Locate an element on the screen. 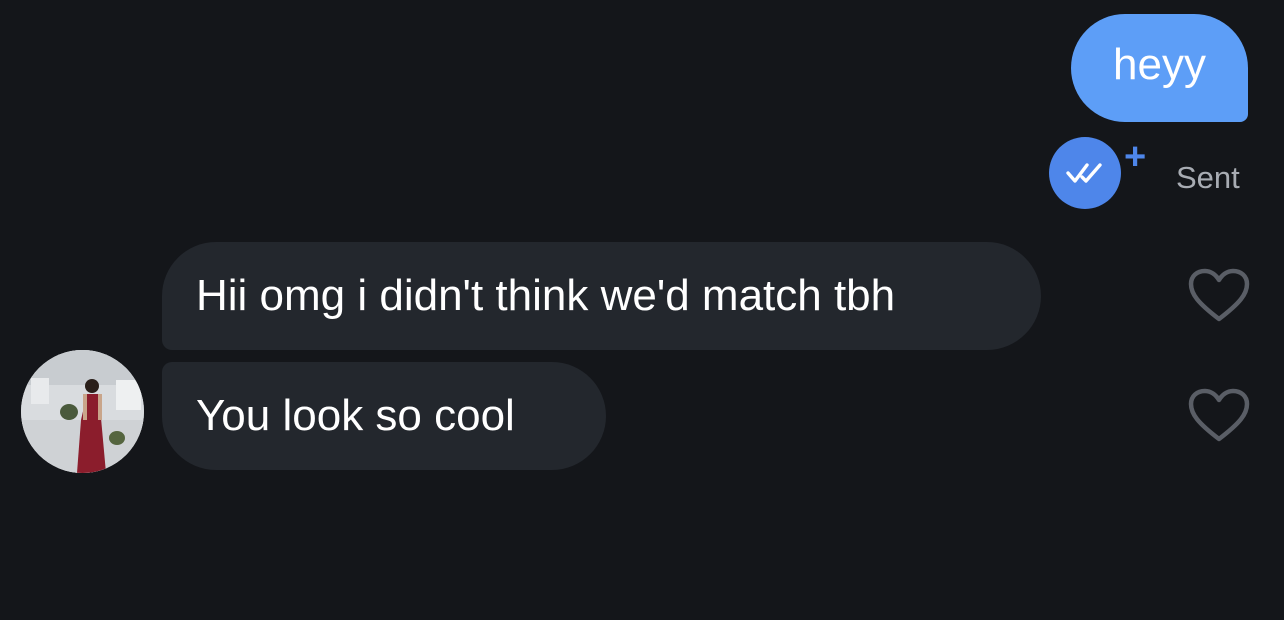 Image resolution: width=1284 pixels, height=620 pixels. double-check-icon is located at coordinates (1084, 173).